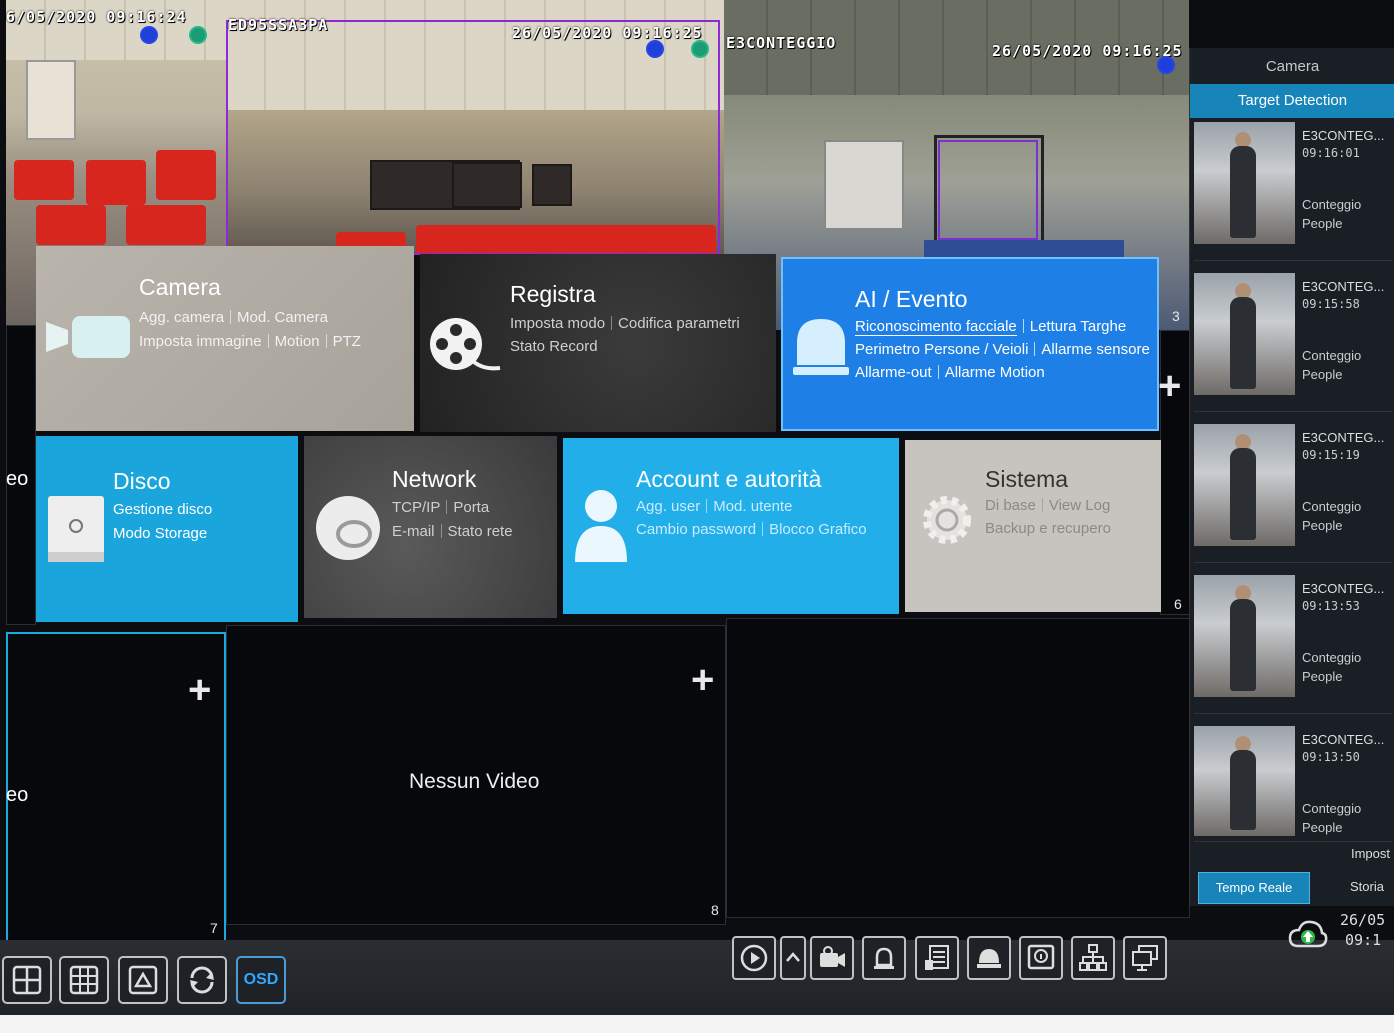 The image size is (1394, 1033). Describe the element at coordinates (347, 341) in the screenshot. I see `menu-link-ptz: PTZ` at that location.